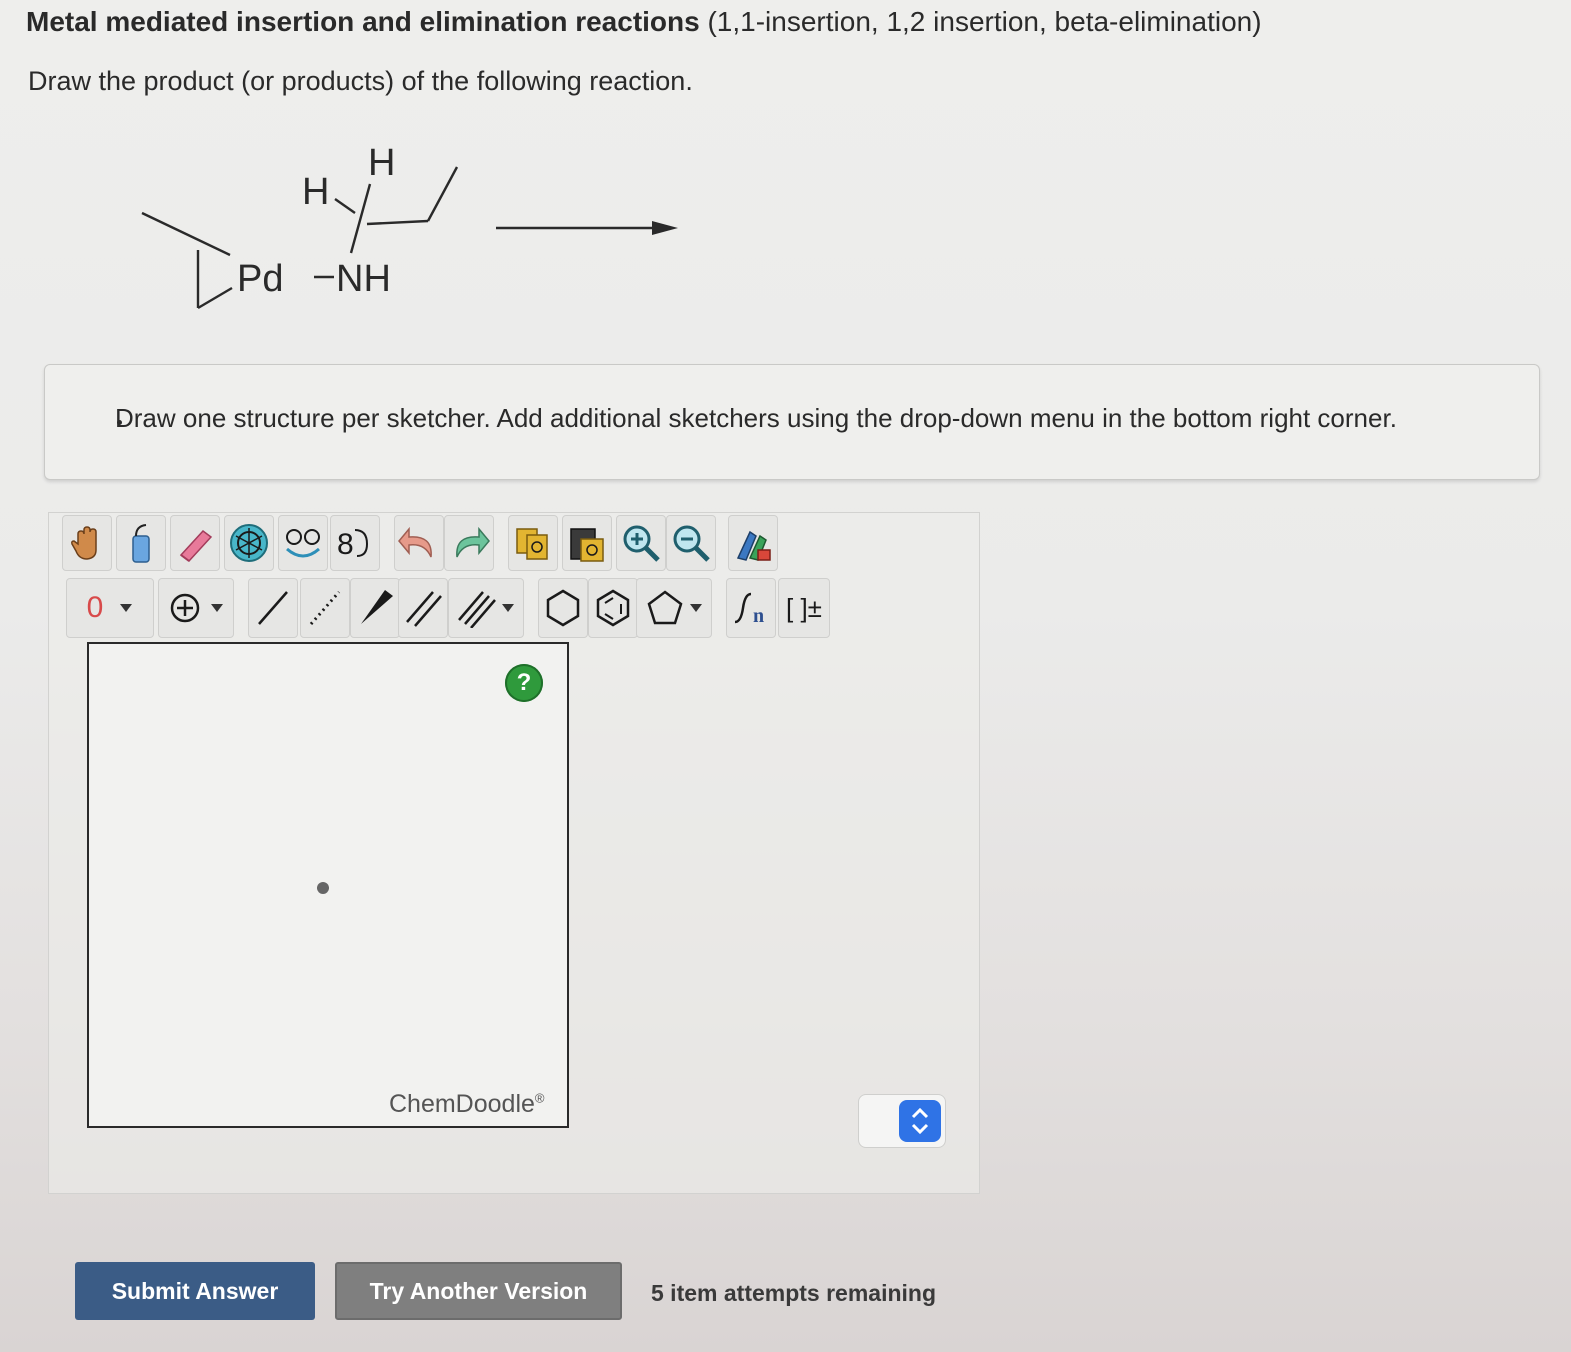  I want to click on redo-icon, so click(469, 543).